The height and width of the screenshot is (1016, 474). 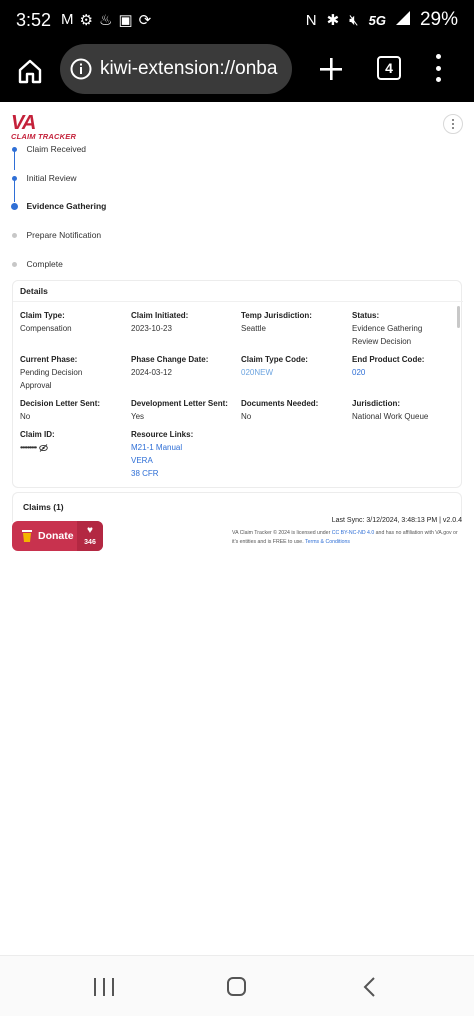 I want to click on donate-button: Donate ♥ 346, so click(x=57, y=536).